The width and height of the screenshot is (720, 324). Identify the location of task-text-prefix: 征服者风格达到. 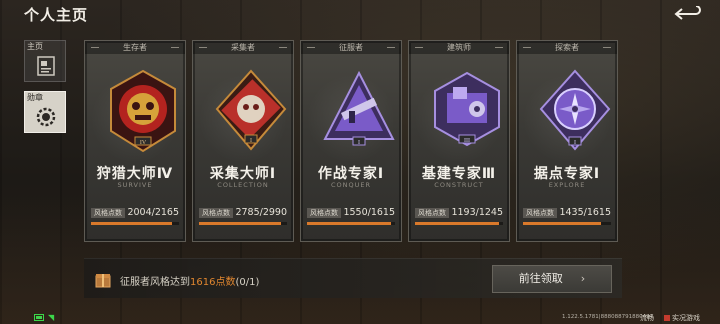
(155, 282).